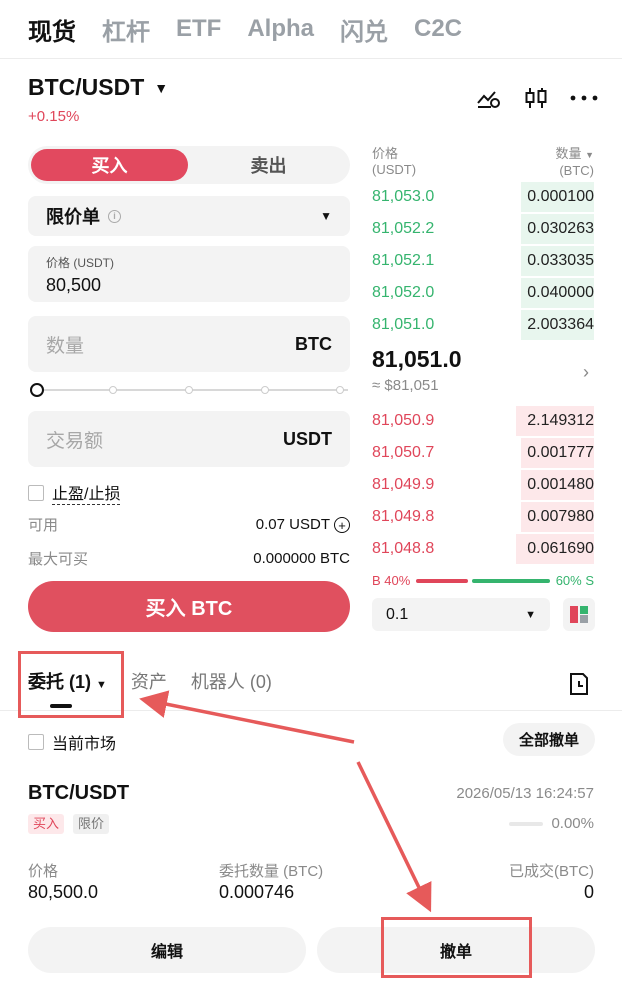 The image size is (622, 1004). Describe the element at coordinates (584, 98) in the screenshot. I see `more-icon` at that location.